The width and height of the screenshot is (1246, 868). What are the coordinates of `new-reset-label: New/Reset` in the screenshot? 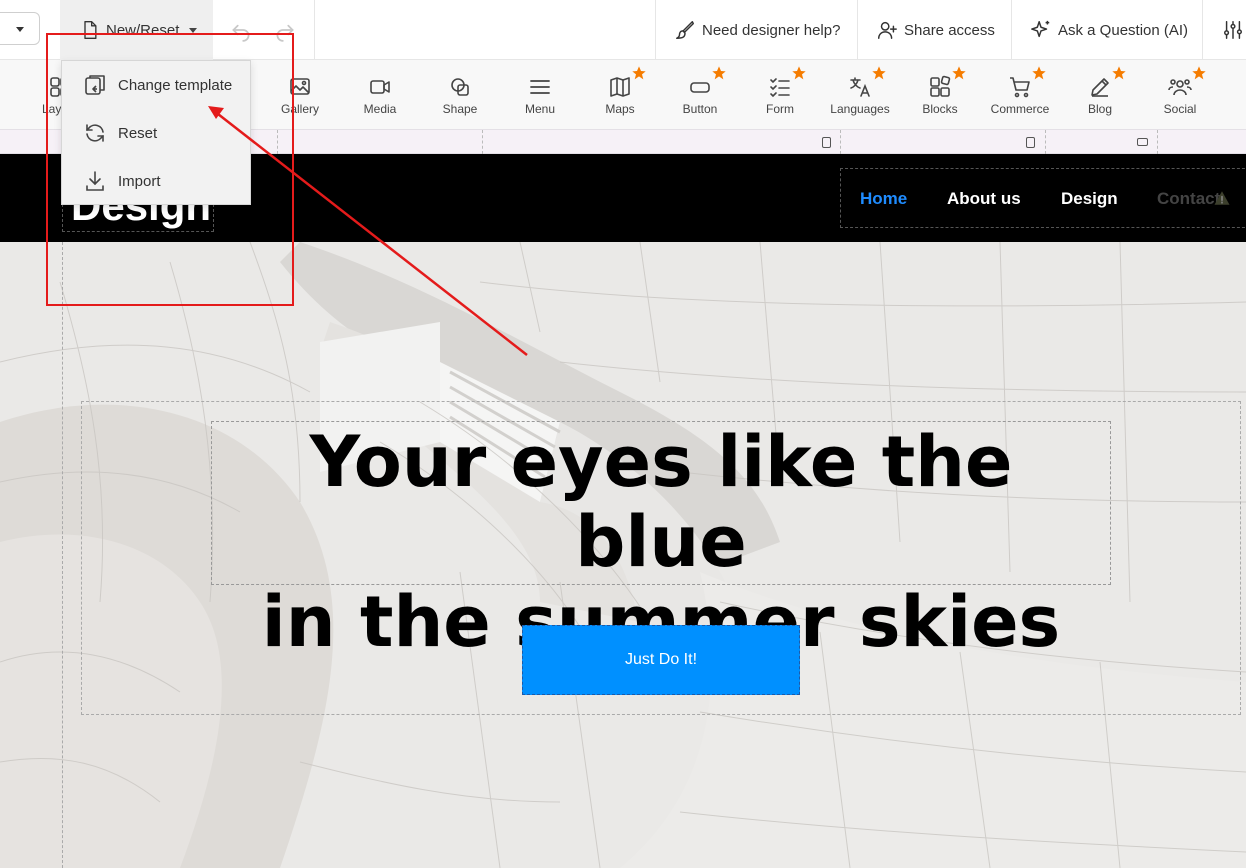 It's located at (143, 30).